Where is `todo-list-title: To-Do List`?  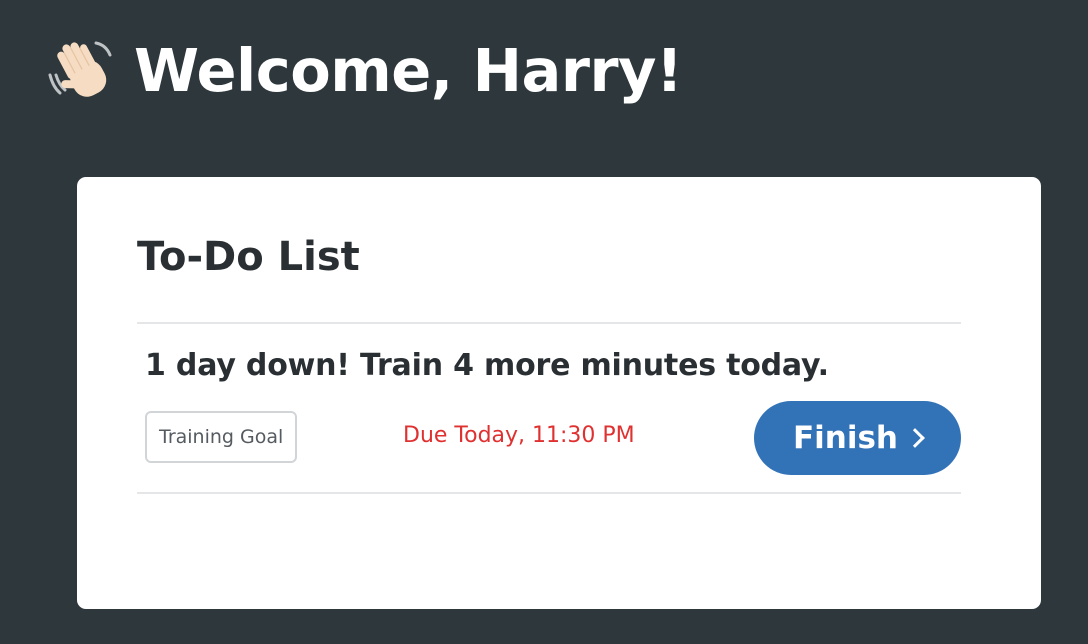 todo-list-title: To-Do List is located at coordinates (248, 257).